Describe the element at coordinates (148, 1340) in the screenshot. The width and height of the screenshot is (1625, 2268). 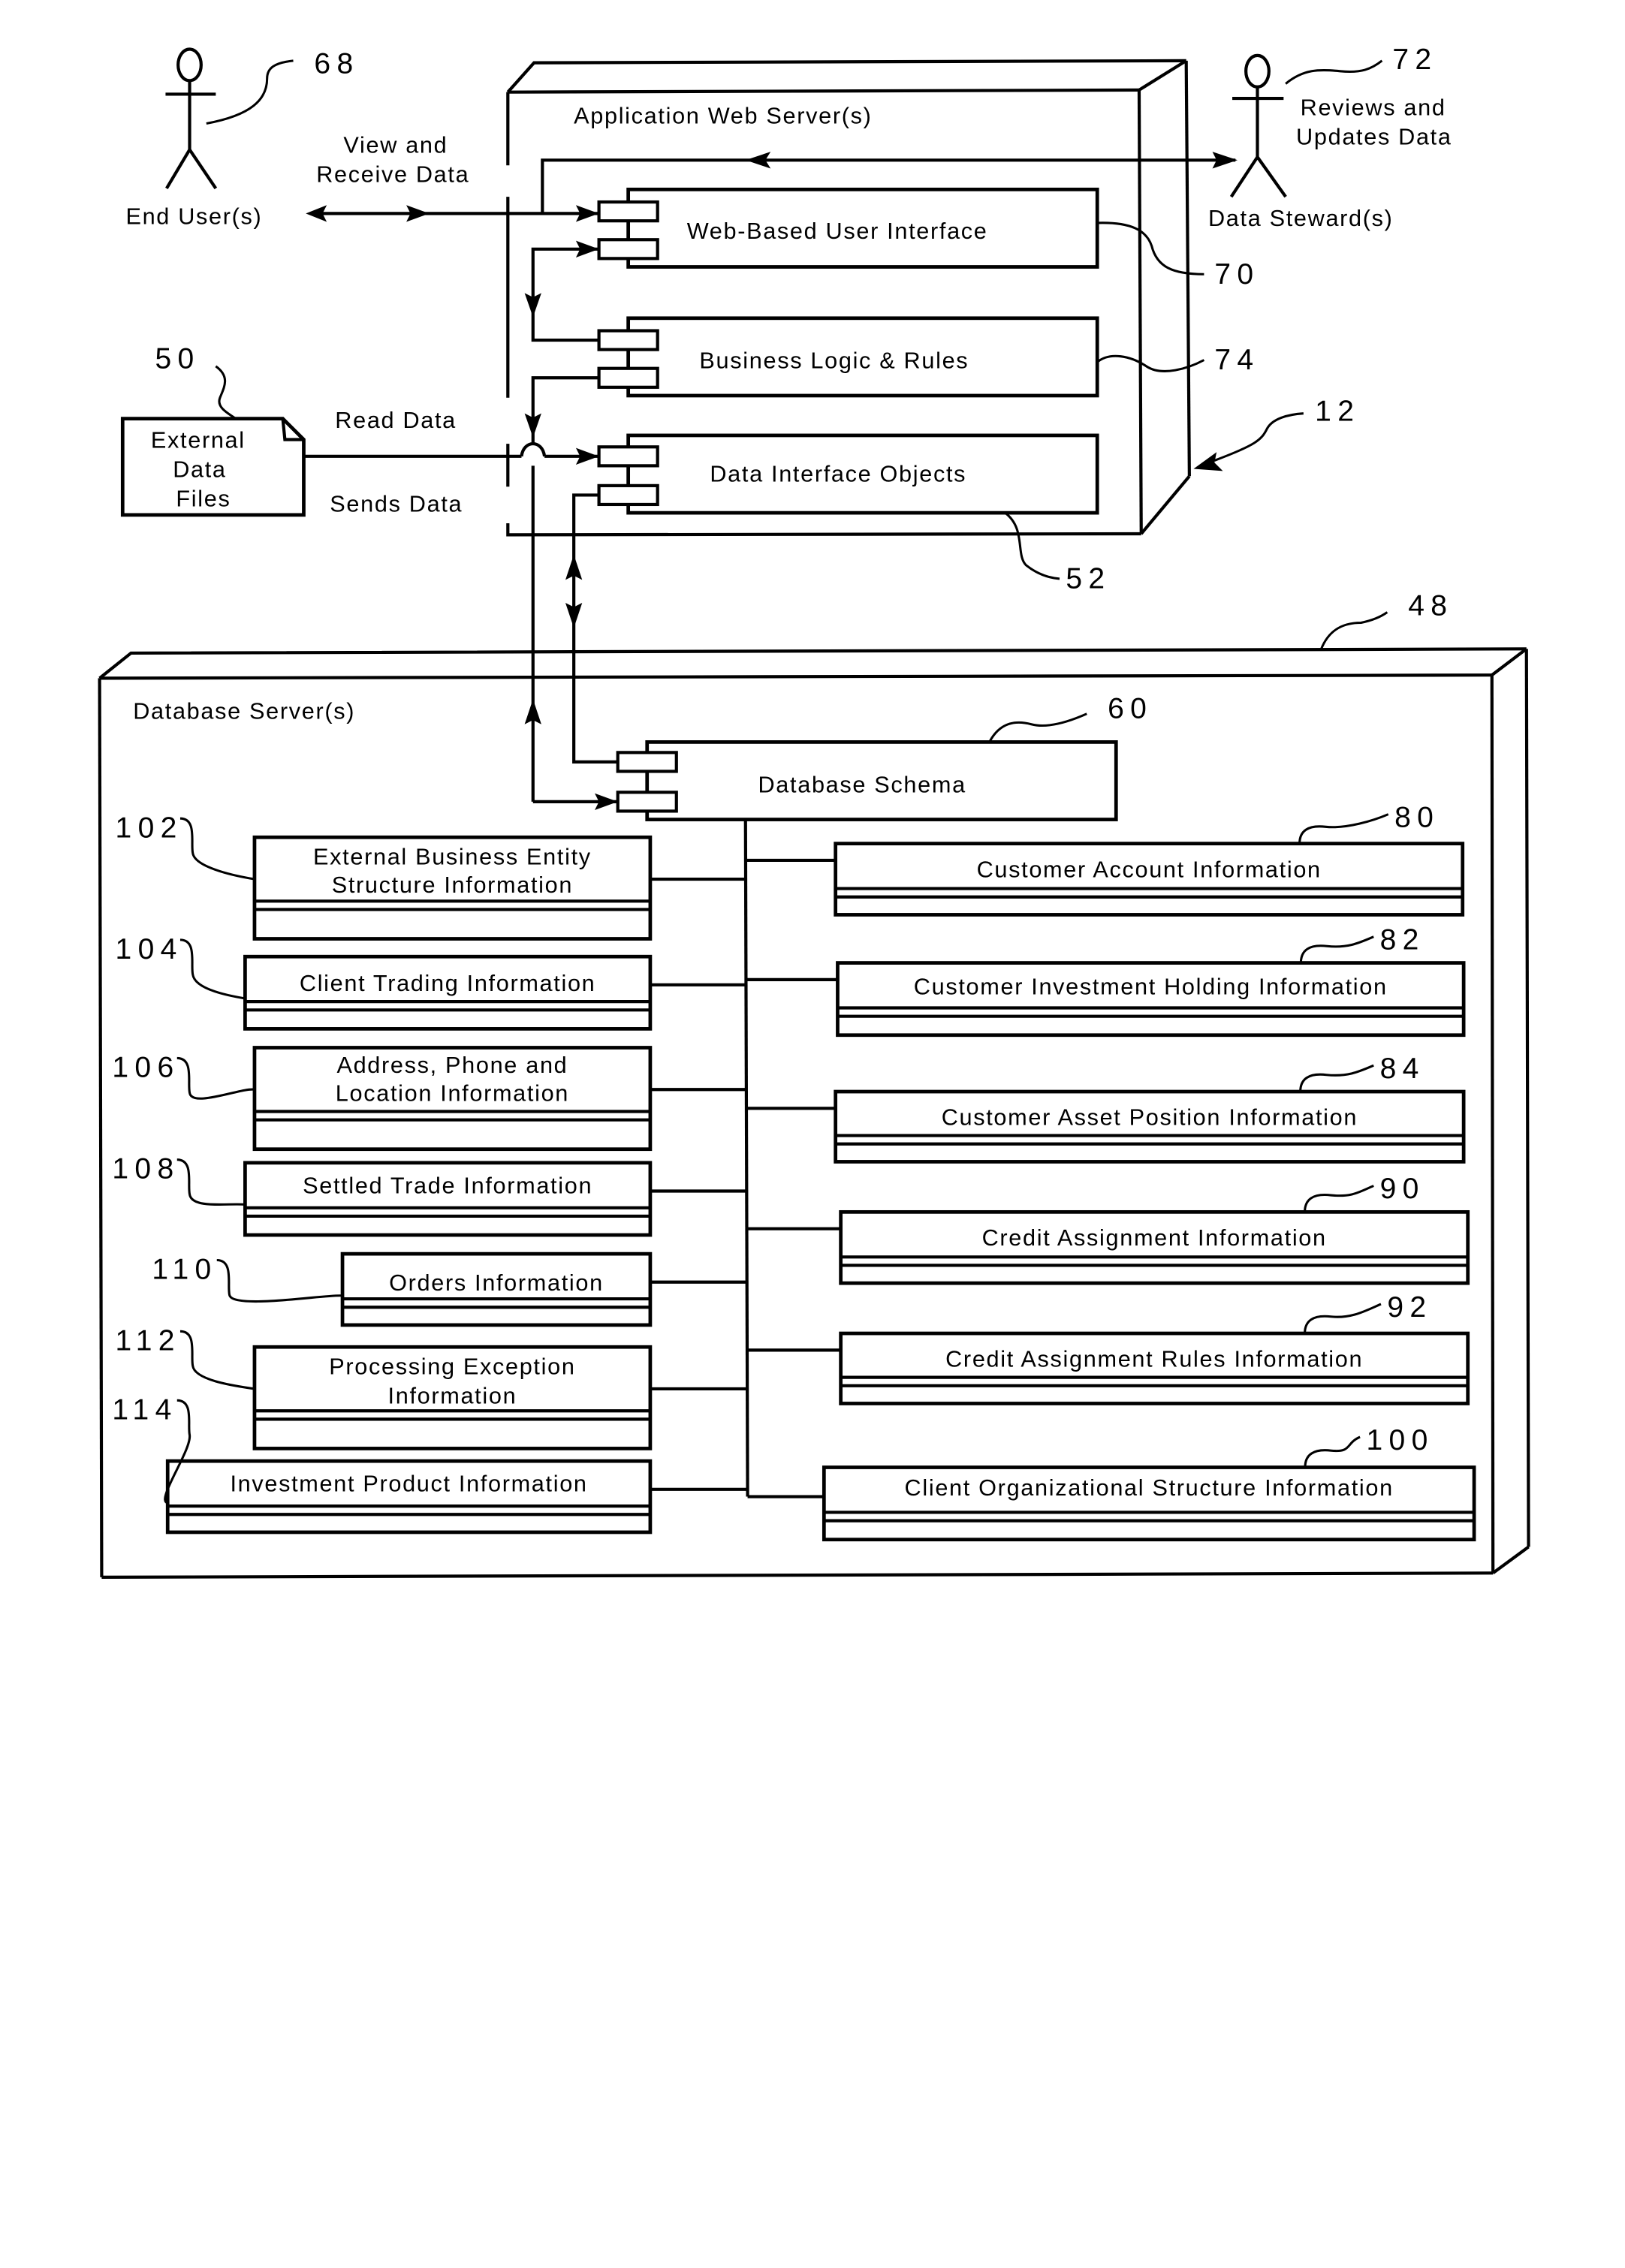
I see `ref-112: 112` at that location.